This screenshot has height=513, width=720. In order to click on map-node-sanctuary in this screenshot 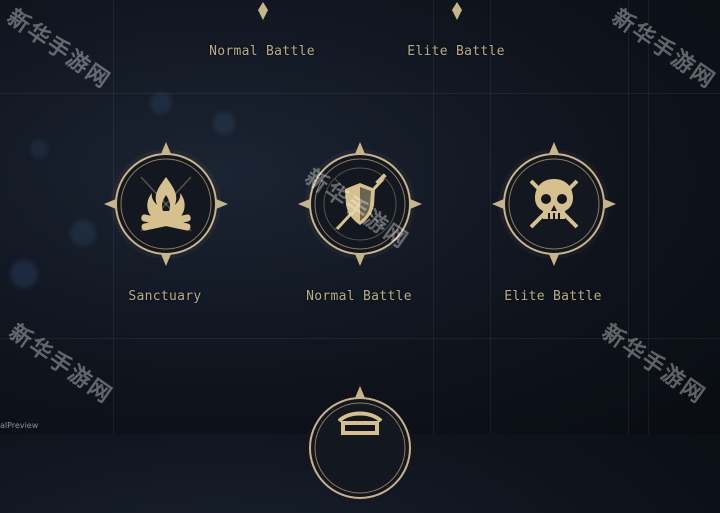, I will do `click(166, 204)`.